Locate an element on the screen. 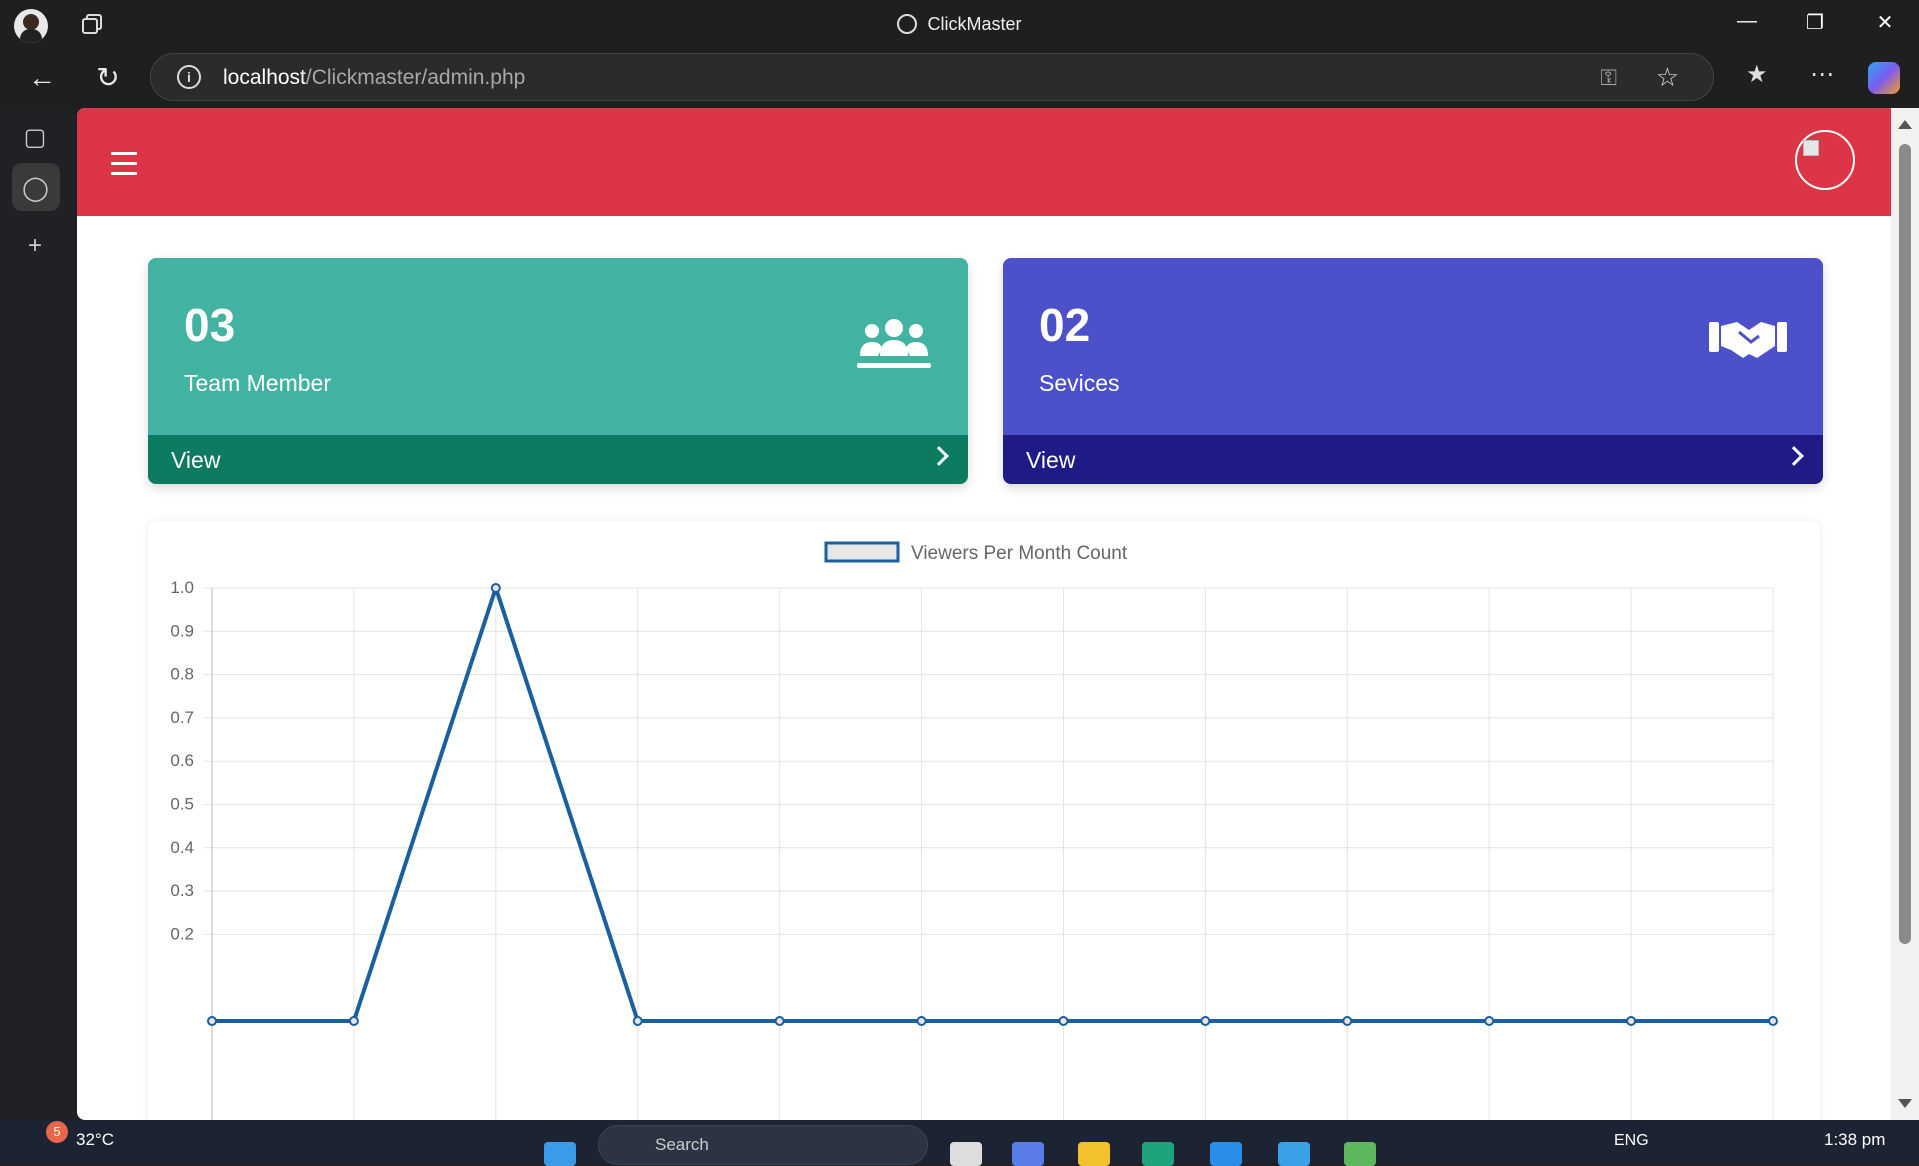 Image resolution: width=1919 pixels, height=1166 pixels. page-scrollbar is located at coordinates (1905, 614).